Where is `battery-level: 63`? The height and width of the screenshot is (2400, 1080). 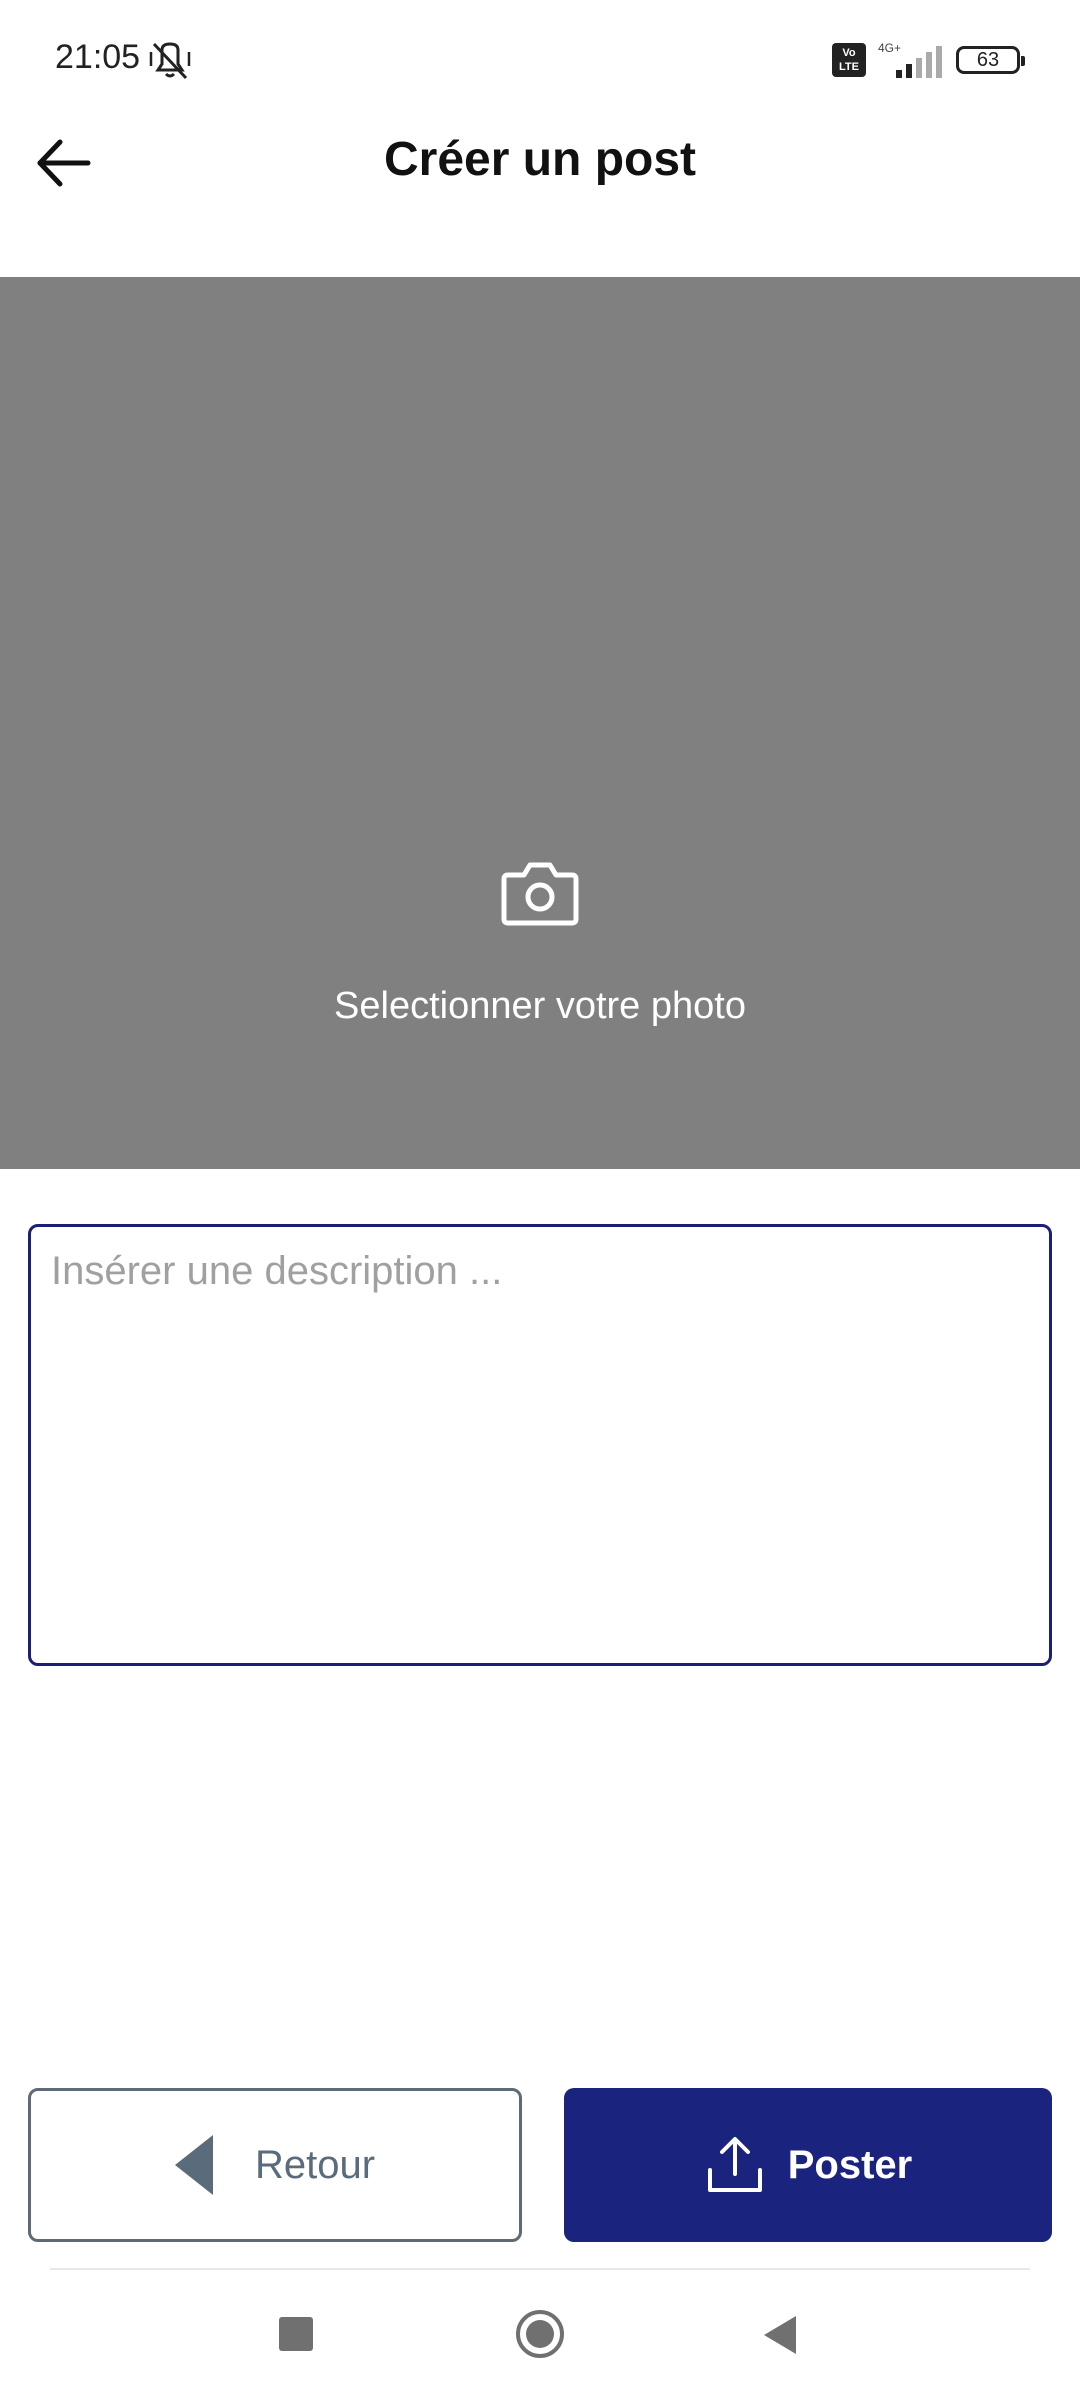
battery-level: 63 is located at coordinates (988, 59).